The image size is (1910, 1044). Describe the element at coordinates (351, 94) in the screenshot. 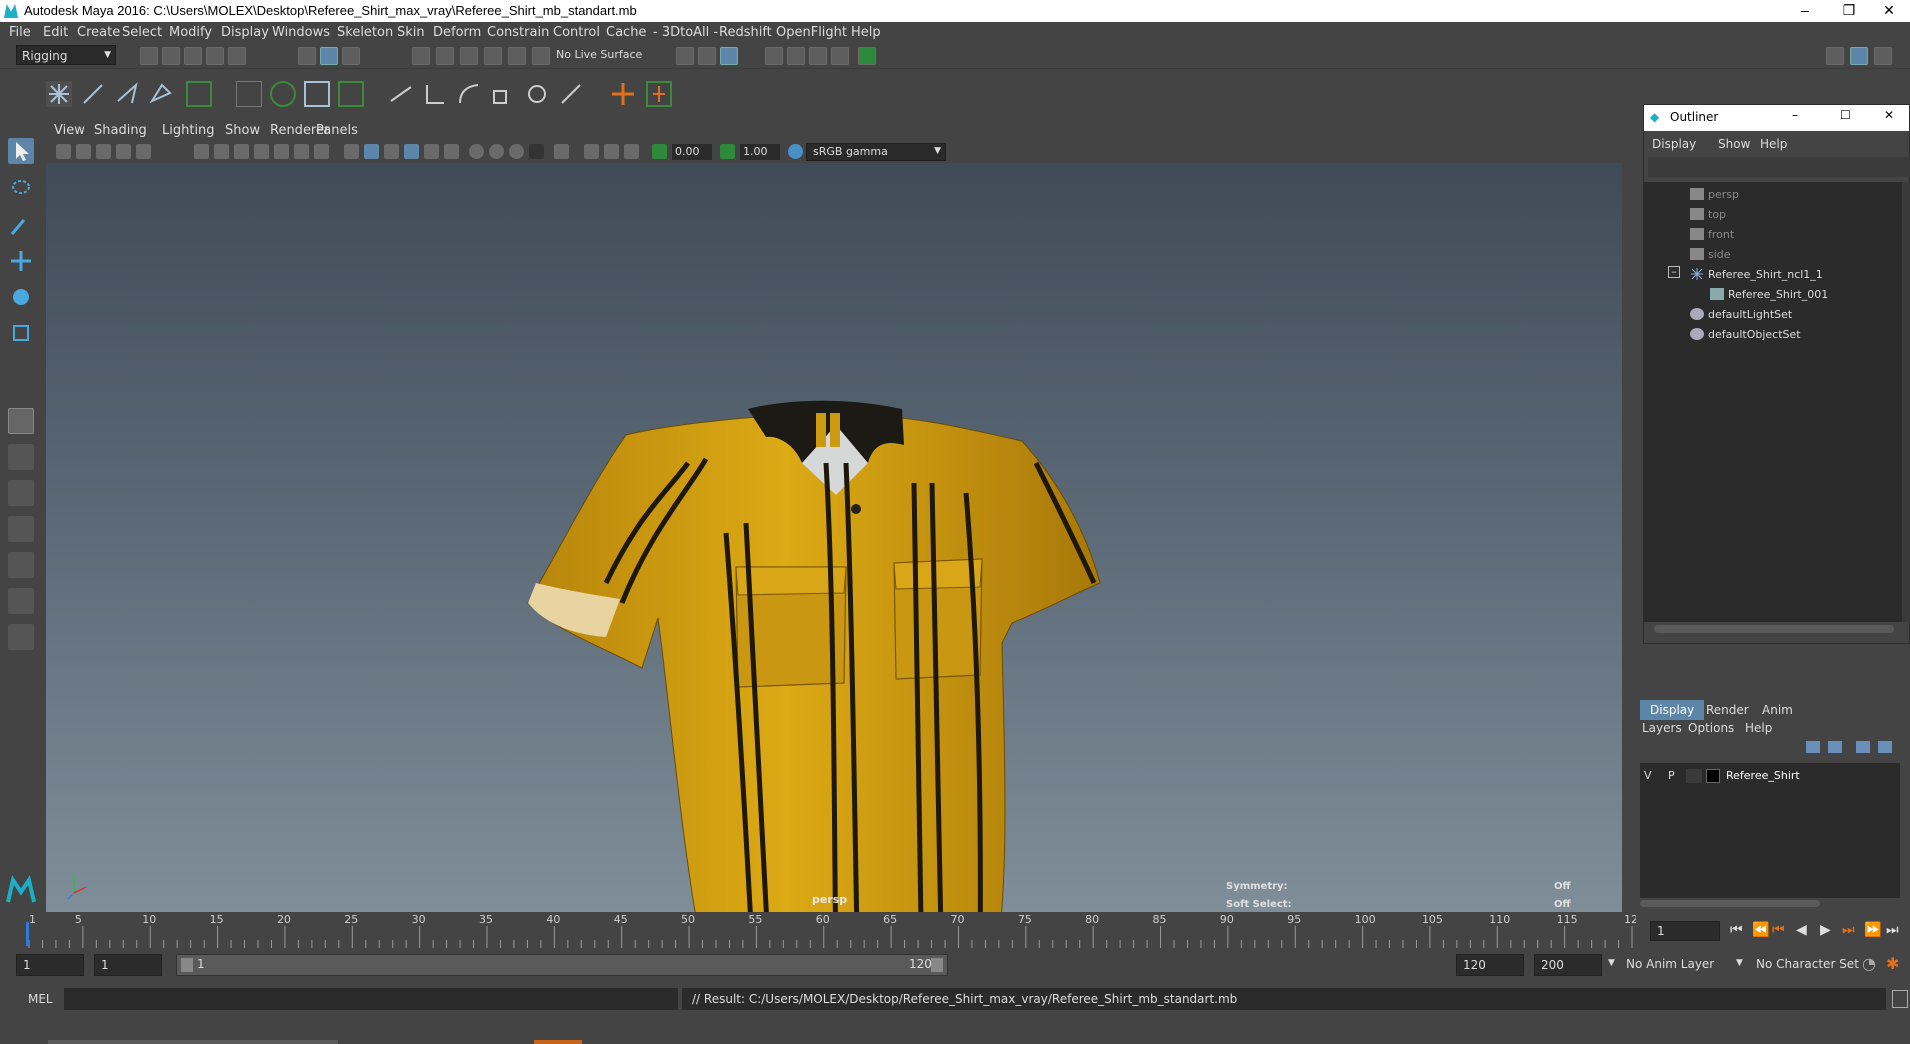

I see `soft-mod-icon` at that location.